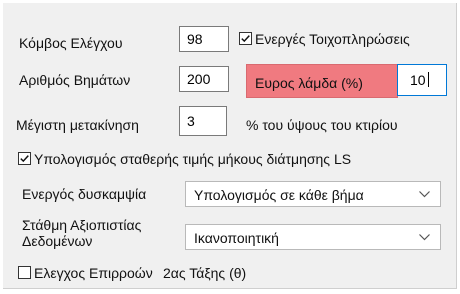 This screenshot has width=460, height=294. What do you see at coordinates (57, 241) in the screenshot?
I see `data-reliability-label-line2: Δεδομένων` at bounding box center [57, 241].